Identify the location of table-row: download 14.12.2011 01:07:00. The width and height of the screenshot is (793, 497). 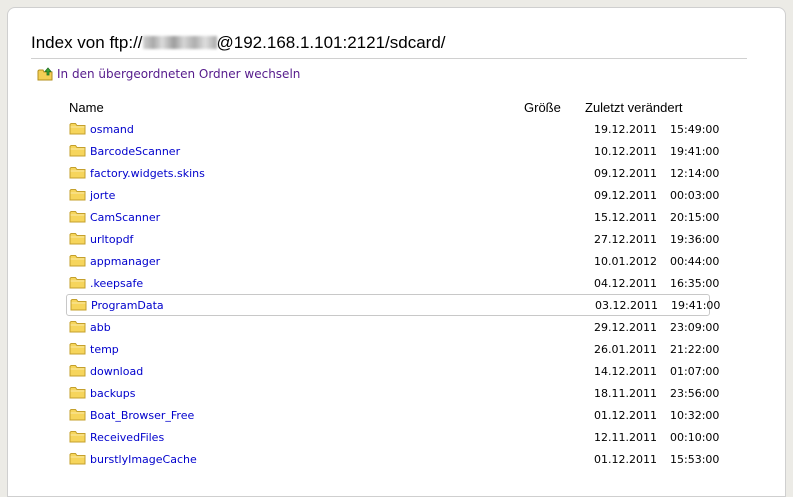
(392, 371).